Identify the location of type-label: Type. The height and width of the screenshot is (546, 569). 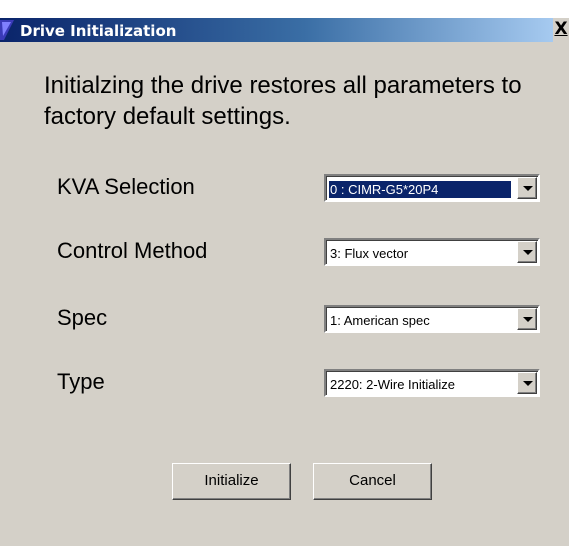
(81, 381).